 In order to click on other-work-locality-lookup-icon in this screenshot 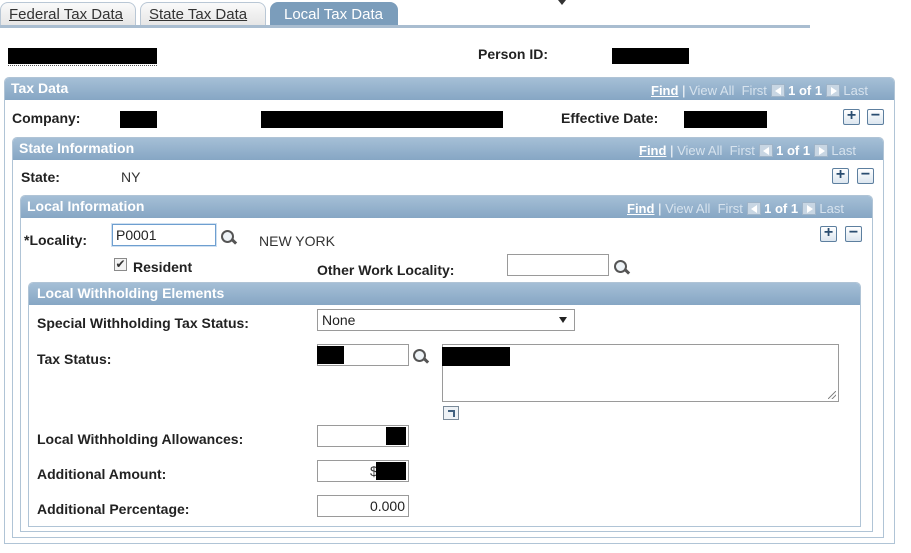, I will do `click(621, 268)`.